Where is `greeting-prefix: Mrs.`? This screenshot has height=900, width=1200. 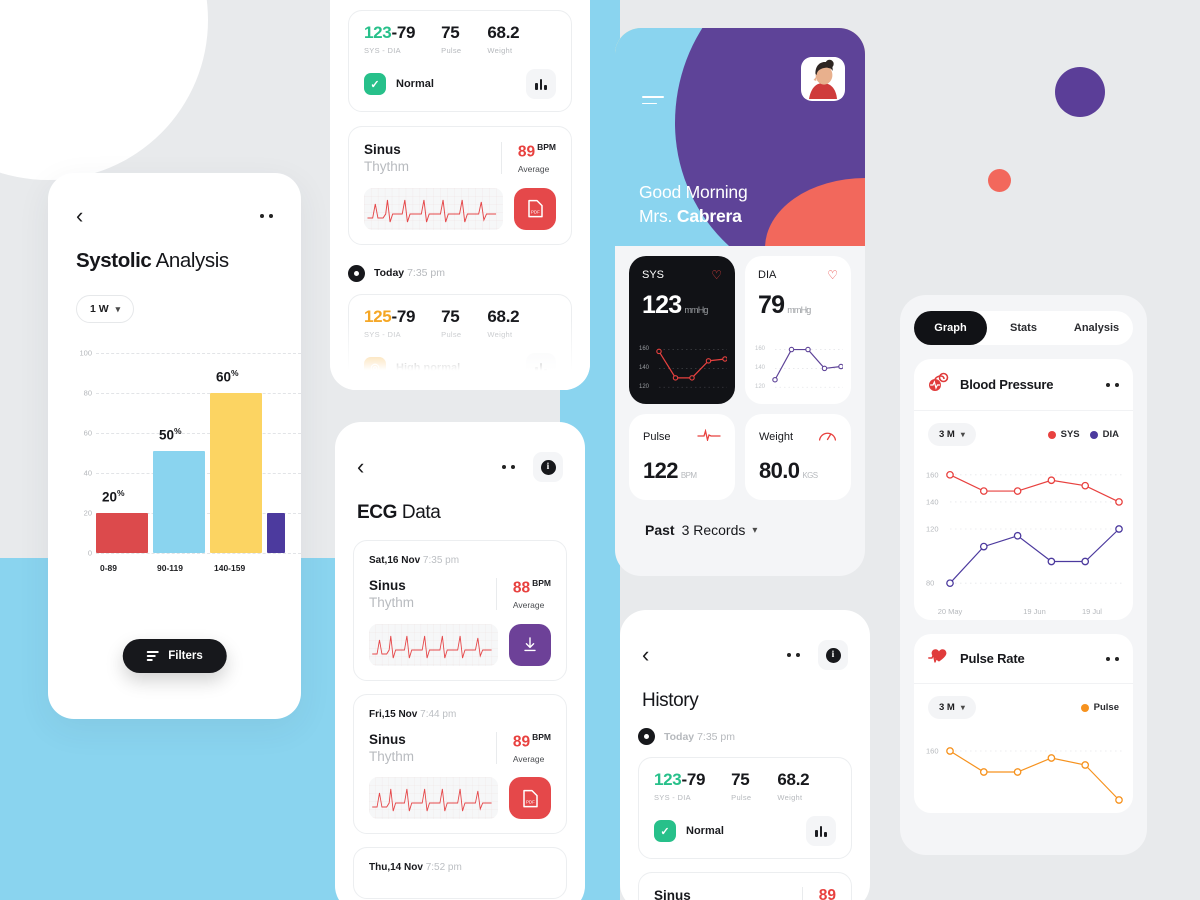 greeting-prefix: Mrs. is located at coordinates (656, 215).